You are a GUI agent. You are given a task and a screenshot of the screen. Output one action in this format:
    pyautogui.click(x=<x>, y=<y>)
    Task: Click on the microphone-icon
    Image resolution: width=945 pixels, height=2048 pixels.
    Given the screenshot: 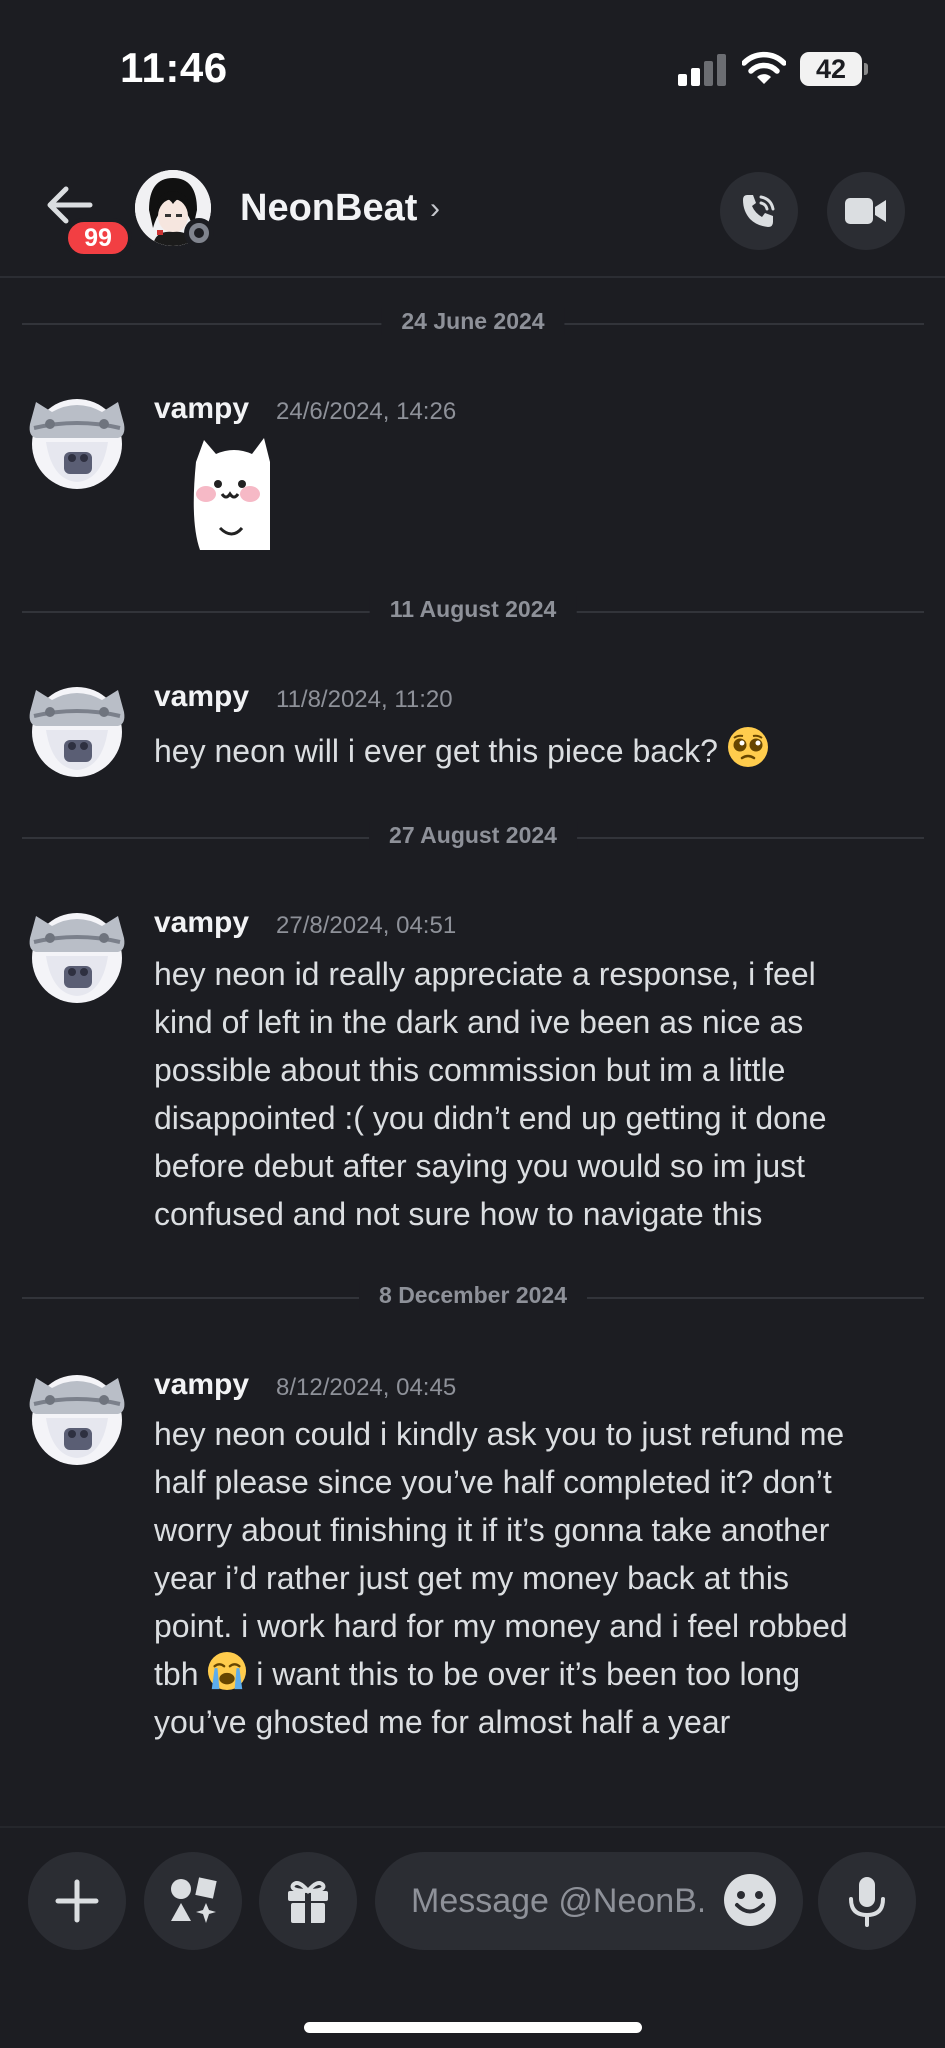 What is the action you would take?
    pyautogui.click(x=867, y=1902)
    